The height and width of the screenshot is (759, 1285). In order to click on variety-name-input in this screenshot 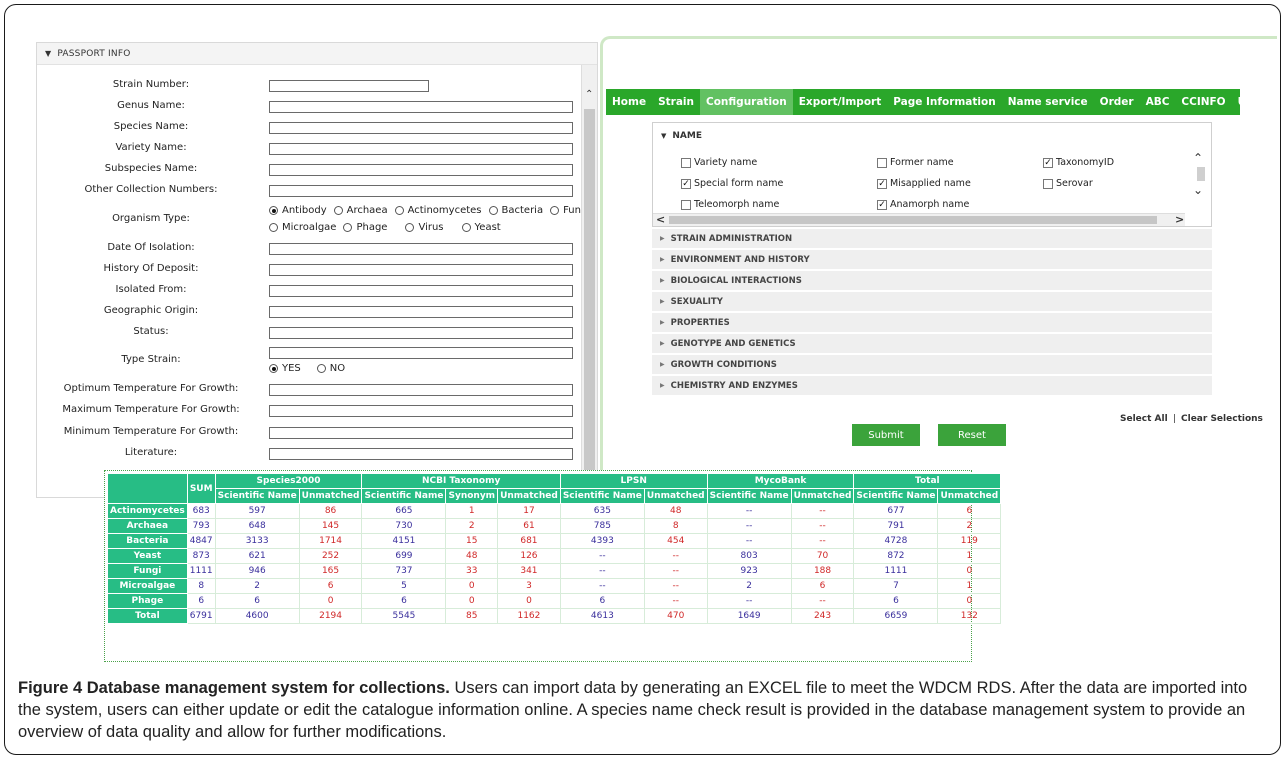, I will do `click(421, 149)`.